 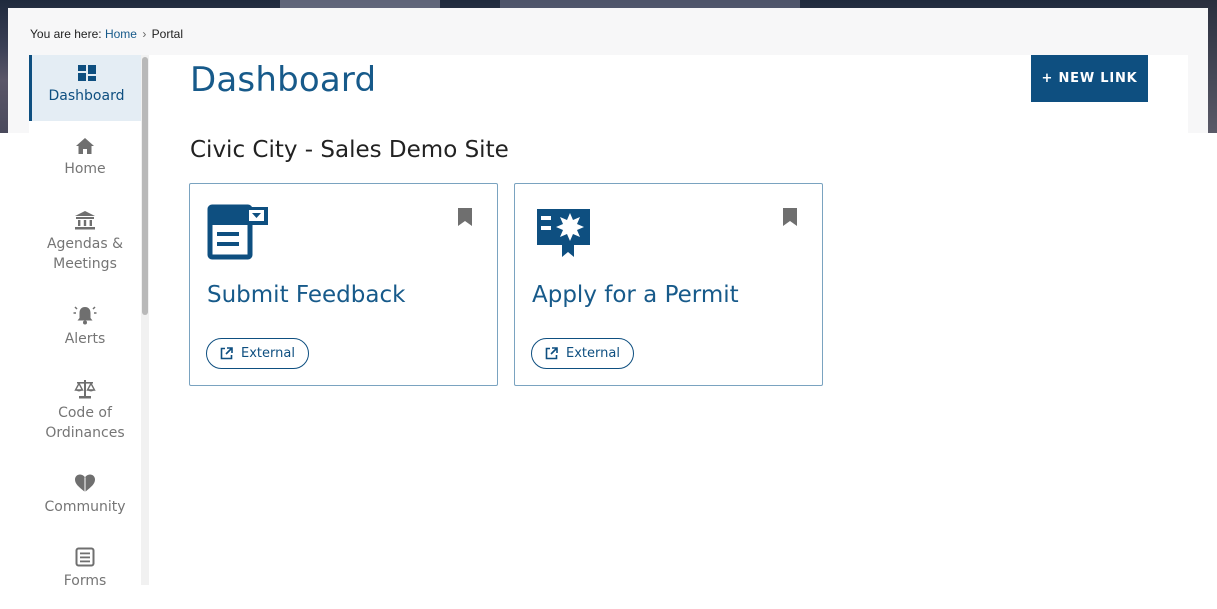 What do you see at coordinates (145, 186) in the screenshot?
I see `sidebar-scrollbar-thumb` at bounding box center [145, 186].